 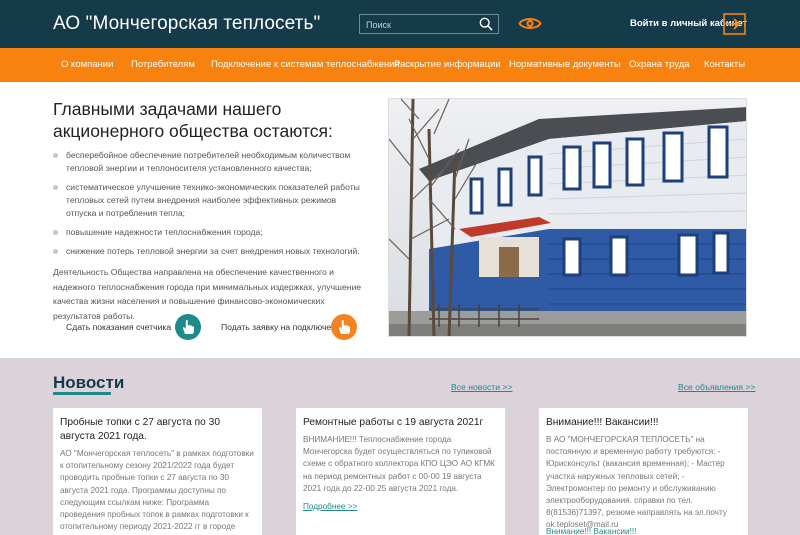 I want to click on news-heading: Новости, so click(x=89, y=382).